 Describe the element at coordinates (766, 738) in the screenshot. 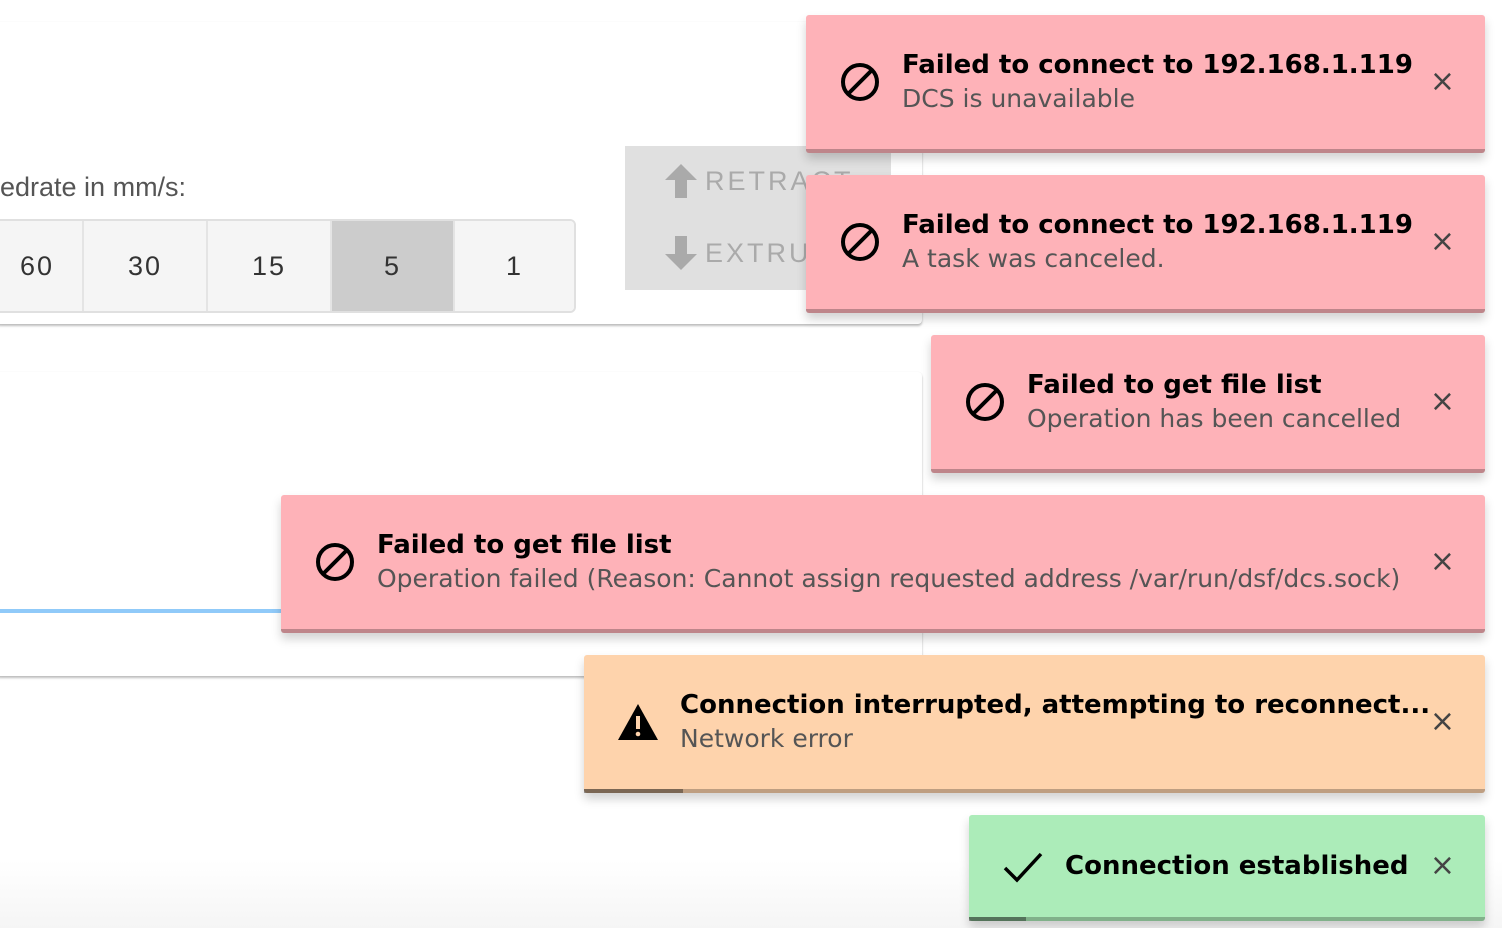

I see `toast-message: Network error` at that location.